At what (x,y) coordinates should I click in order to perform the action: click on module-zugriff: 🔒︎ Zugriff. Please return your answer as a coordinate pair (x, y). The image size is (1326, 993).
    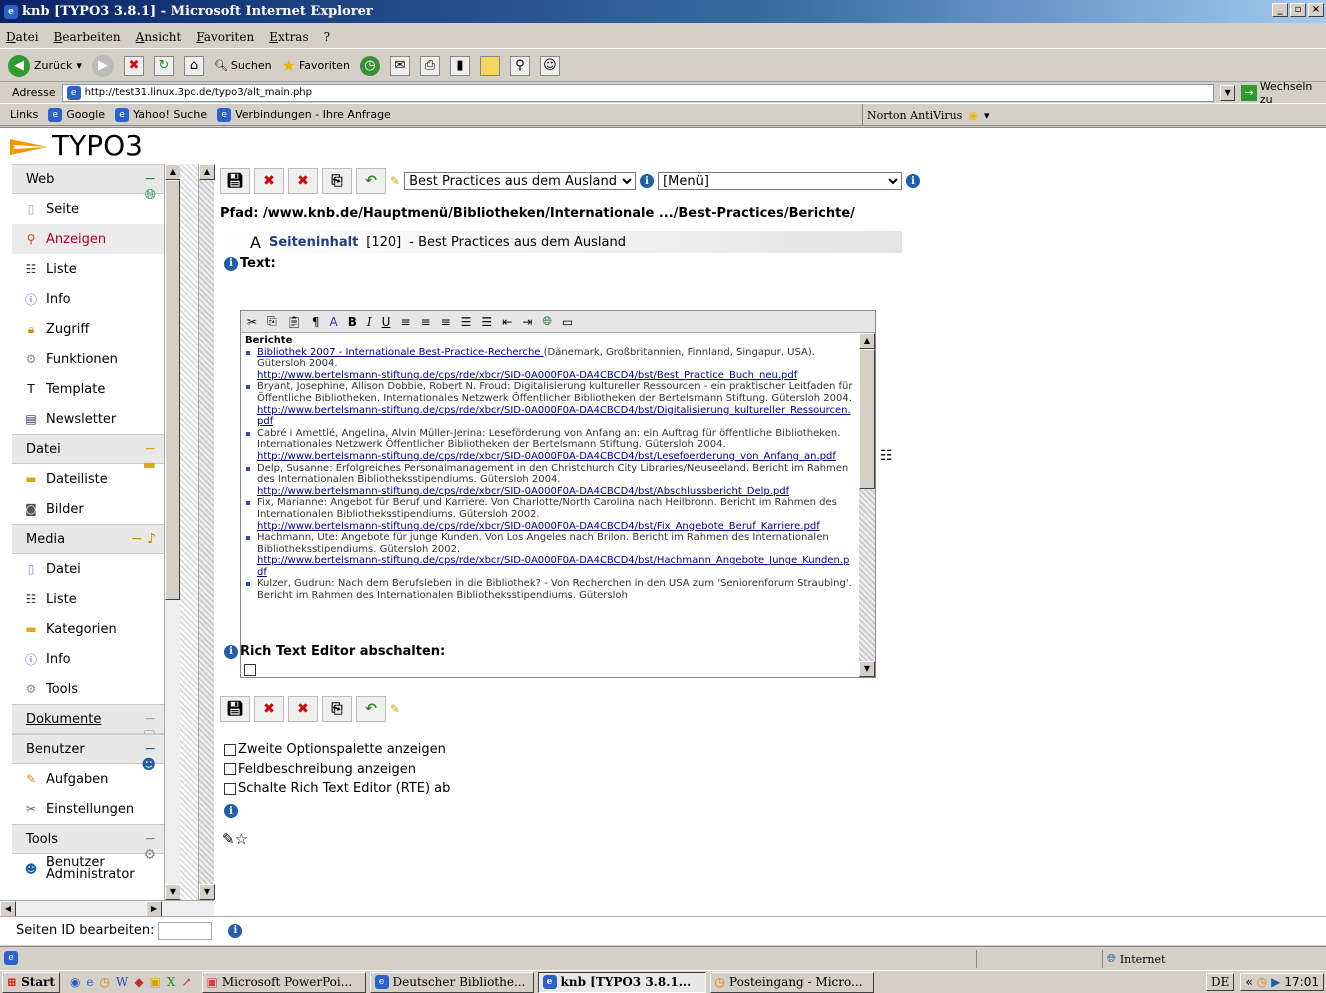
    Looking at the image, I should click on (88, 329).